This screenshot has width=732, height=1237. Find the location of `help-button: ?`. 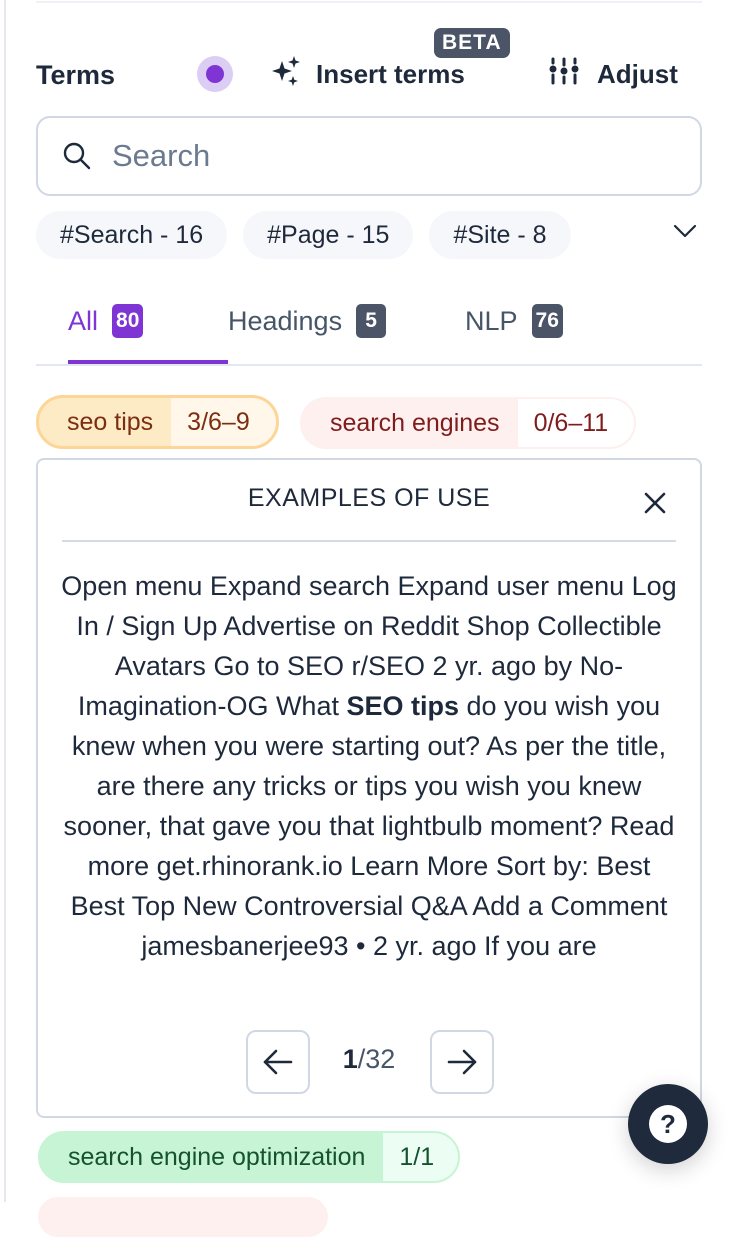

help-button: ? is located at coordinates (668, 1124).